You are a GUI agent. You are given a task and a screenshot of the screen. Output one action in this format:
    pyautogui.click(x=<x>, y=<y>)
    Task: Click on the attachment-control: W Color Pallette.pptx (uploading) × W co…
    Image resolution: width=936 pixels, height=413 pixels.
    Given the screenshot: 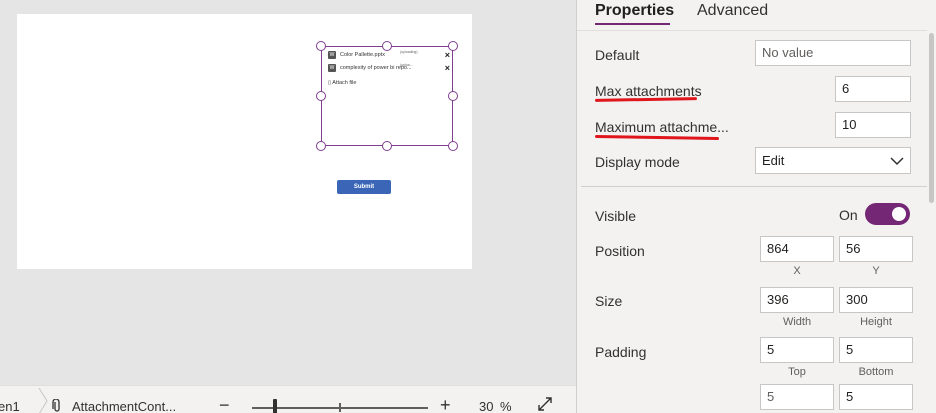 What is the action you would take?
    pyautogui.click(x=387, y=96)
    